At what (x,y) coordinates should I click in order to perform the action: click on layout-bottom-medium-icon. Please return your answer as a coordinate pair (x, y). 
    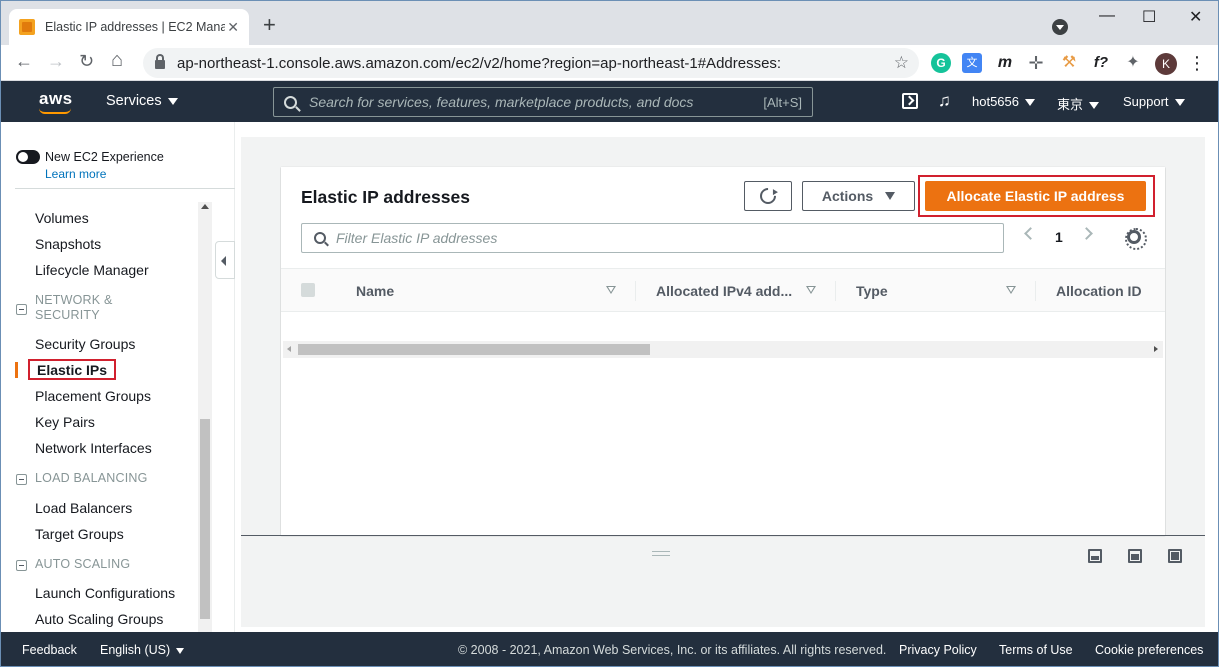
    Looking at the image, I should click on (1135, 556).